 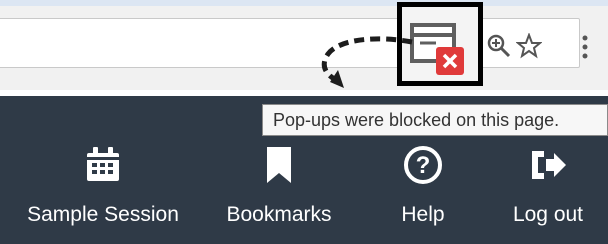 What do you see at coordinates (279, 193) in the screenshot?
I see `nav-item-bookmarks: Bookmarks` at bounding box center [279, 193].